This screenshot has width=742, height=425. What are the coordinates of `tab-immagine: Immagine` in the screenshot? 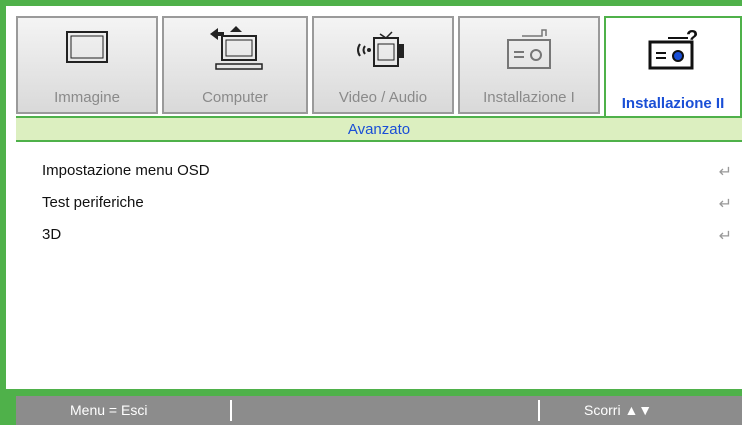 It's located at (87, 65).